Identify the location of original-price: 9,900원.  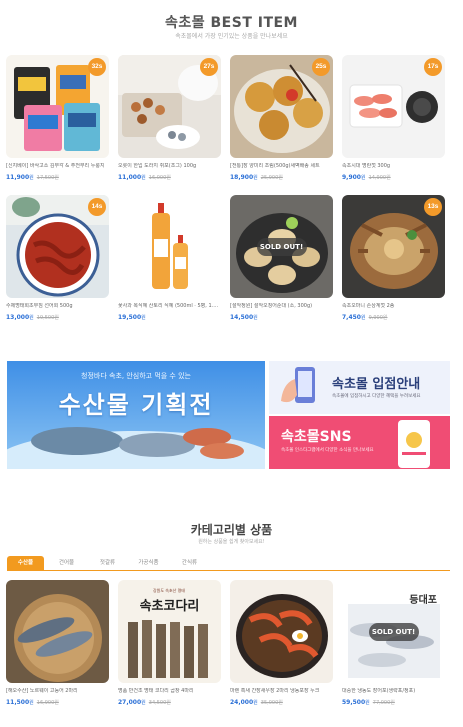
(378, 318).